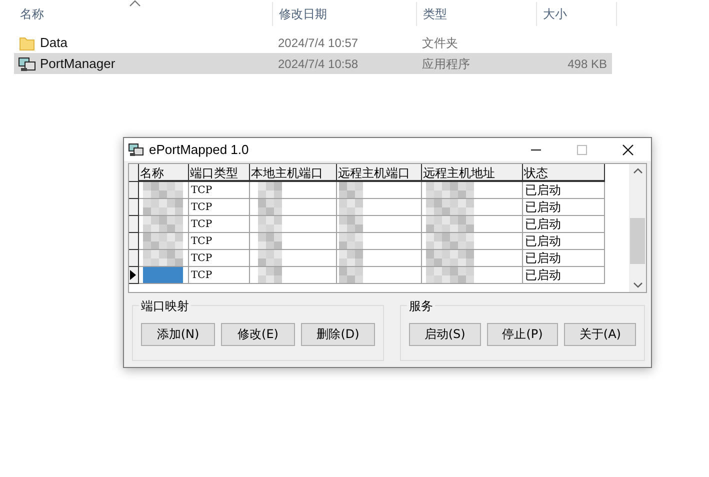 Image resolution: width=709 pixels, height=477 pixels. Describe the element at coordinates (258, 334) in the screenshot. I see `dialog-button: 修改(E)` at that location.